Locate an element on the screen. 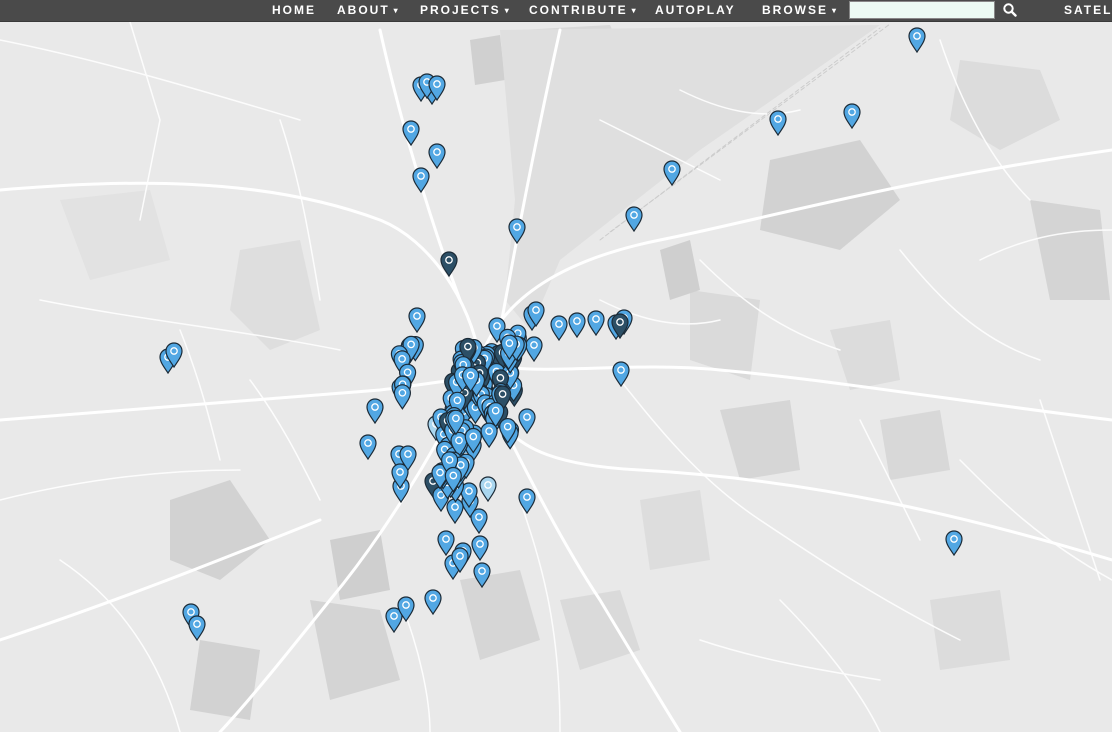 This screenshot has height=732, width=1112. nav-contribute-label: CONTRIBUTE is located at coordinates (578, 10).